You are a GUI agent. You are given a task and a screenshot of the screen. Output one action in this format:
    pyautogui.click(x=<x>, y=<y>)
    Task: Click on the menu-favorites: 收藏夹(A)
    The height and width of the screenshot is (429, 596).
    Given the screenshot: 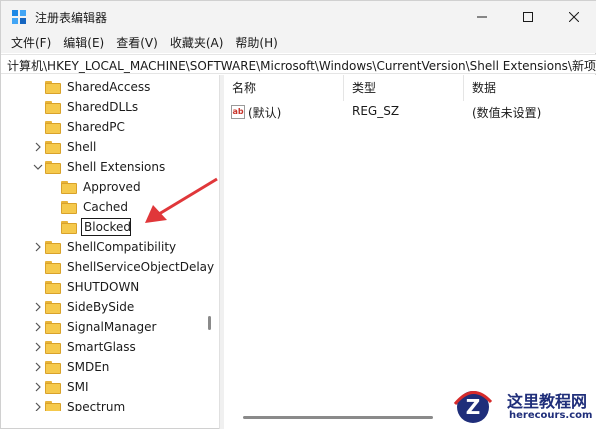 What is the action you would take?
    pyautogui.click(x=197, y=43)
    